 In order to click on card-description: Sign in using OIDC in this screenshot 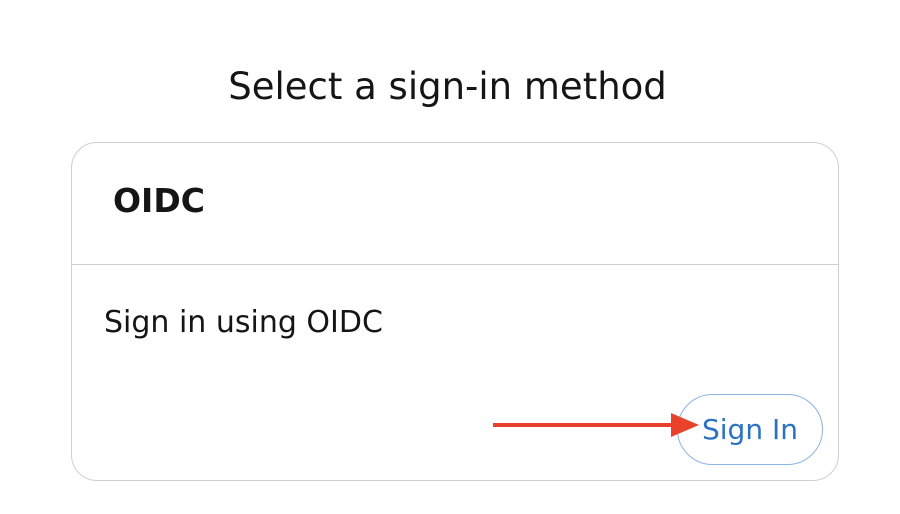, I will do `click(243, 322)`.